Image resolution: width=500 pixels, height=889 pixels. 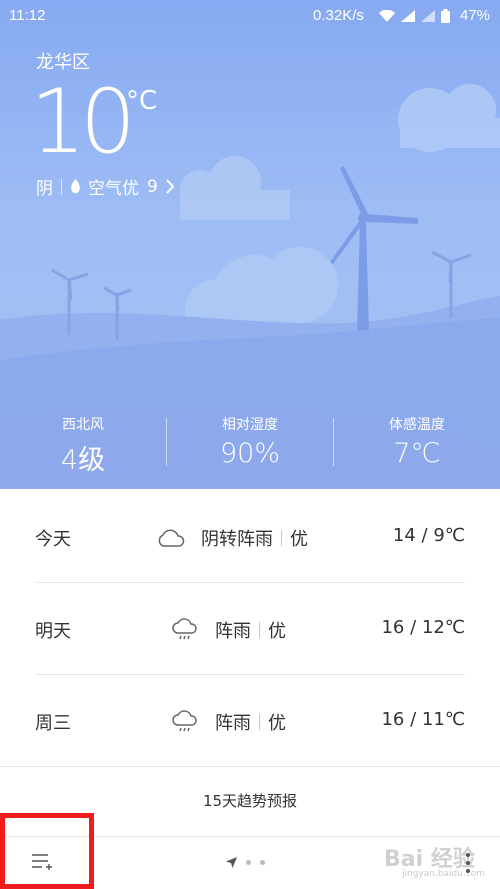 I want to click on forecast-desc: 阴转阵雨, so click(x=237, y=539).